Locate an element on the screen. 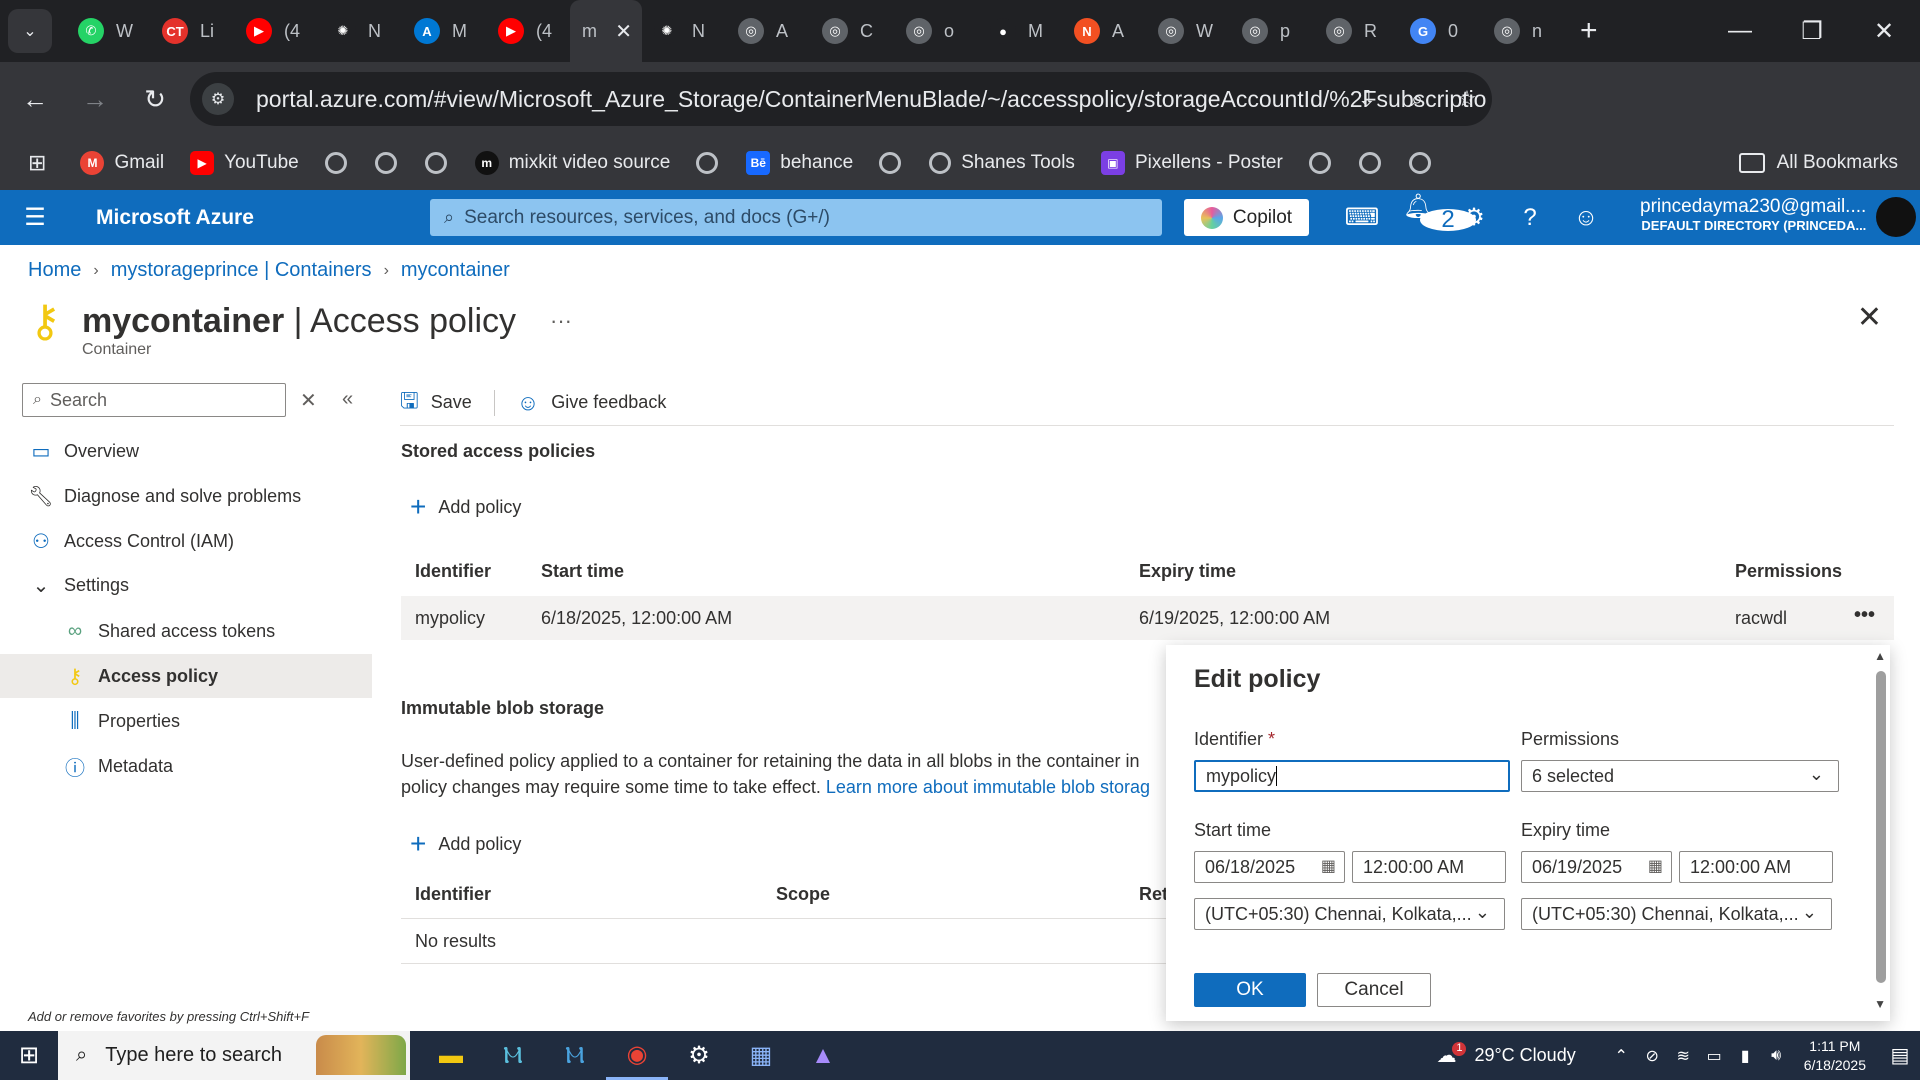  panel-scrollbar is located at coordinates (1881, 827).